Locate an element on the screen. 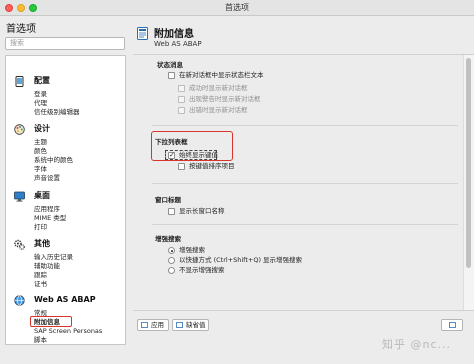  apply-icon is located at coordinates (144, 325).